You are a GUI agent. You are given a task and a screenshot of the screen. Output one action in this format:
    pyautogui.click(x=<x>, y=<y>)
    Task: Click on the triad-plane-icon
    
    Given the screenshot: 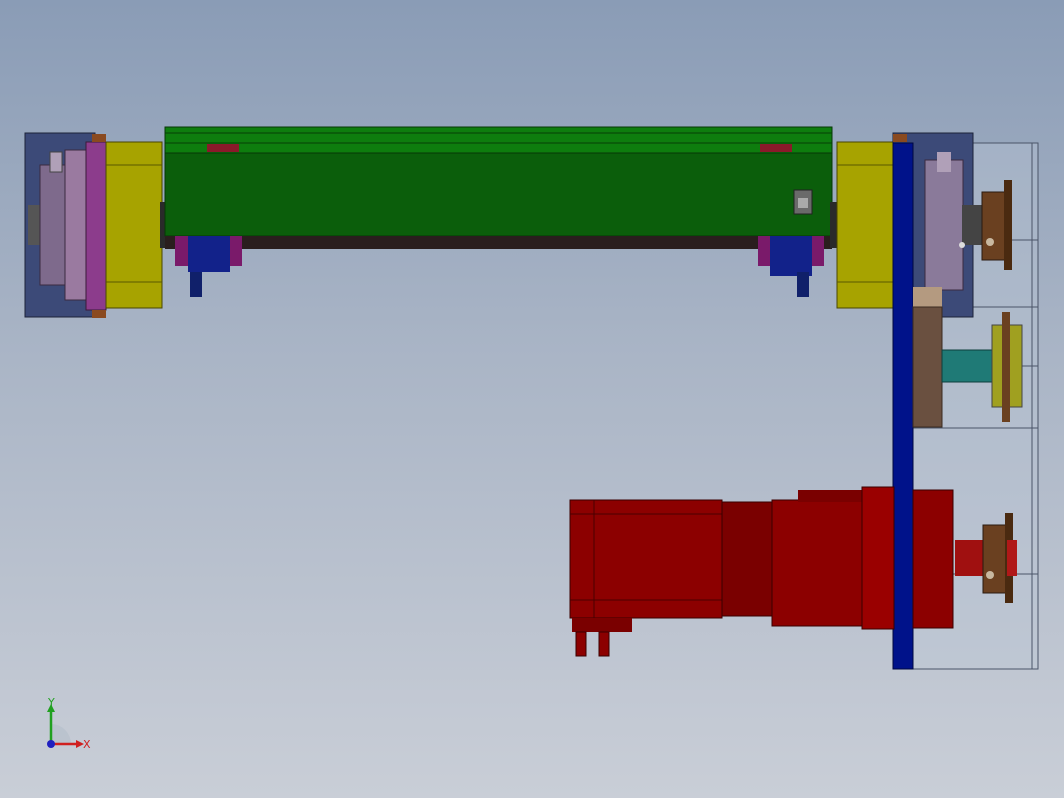 What is the action you would take?
    pyautogui.click(x=61, y=734)
    